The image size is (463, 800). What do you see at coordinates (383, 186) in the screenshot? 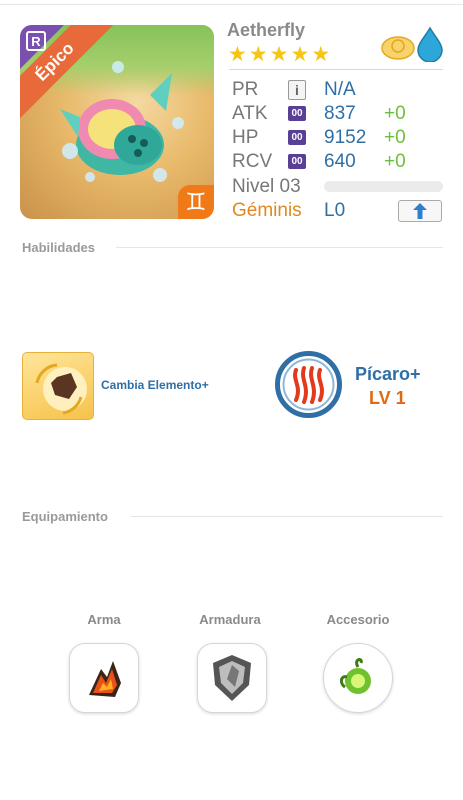
I see `level-progress-bar` at bounding box center [383, 186].